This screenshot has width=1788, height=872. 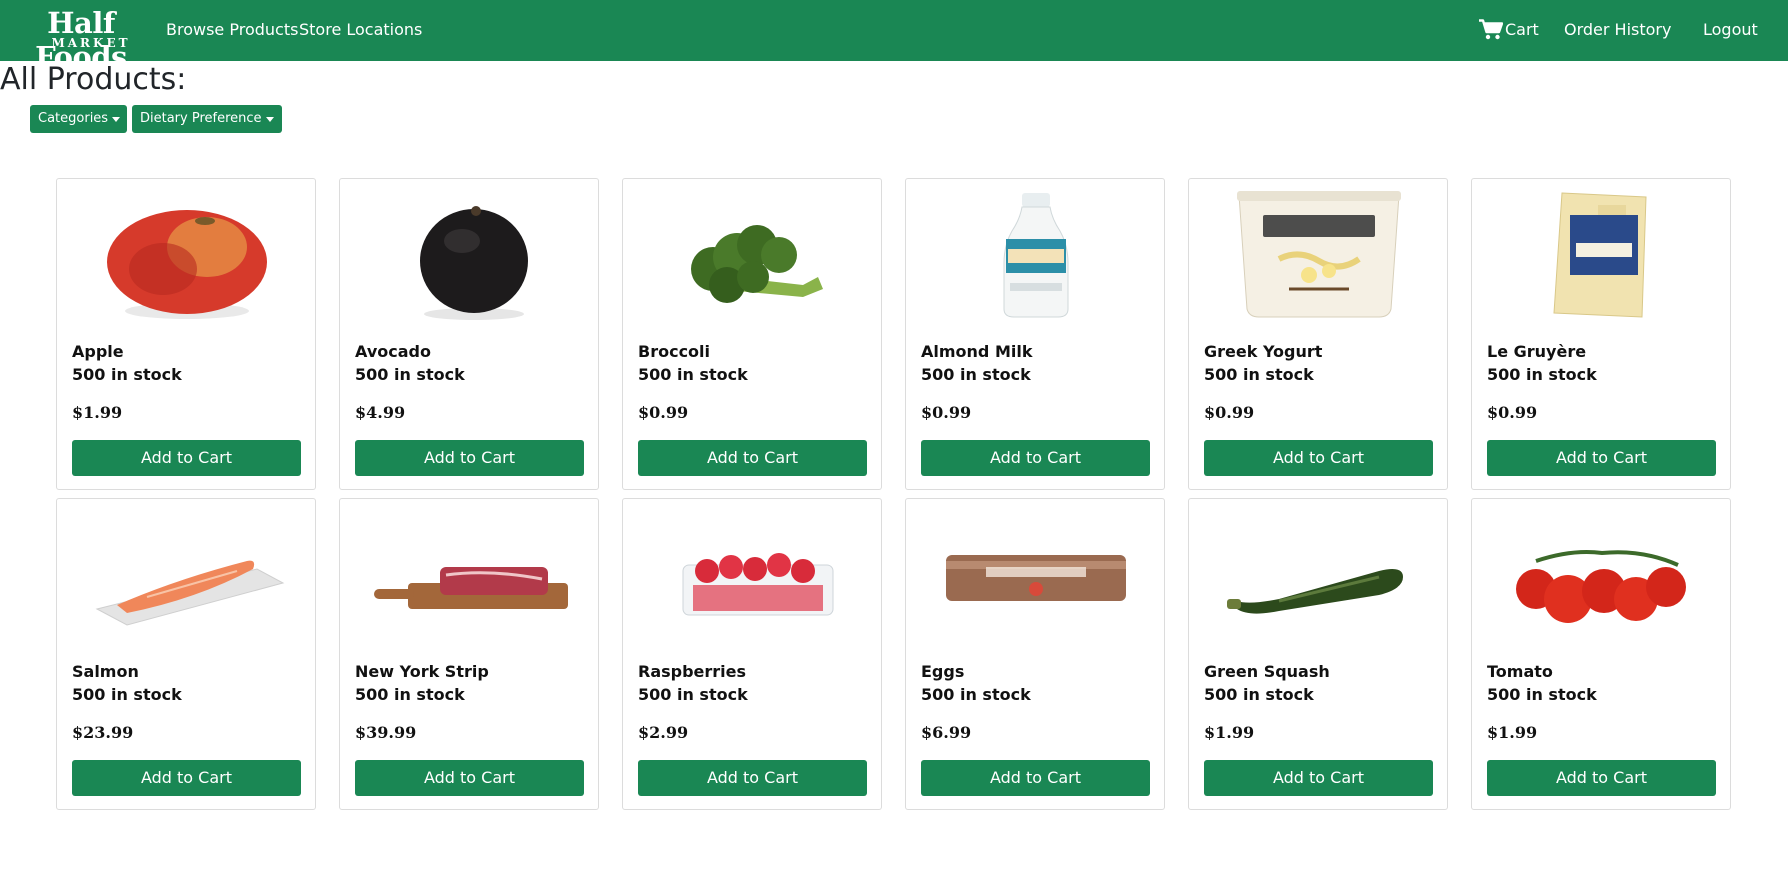 What do you see at coordinates (757, 264) in the screenshot?
I see `broccoli-image` at bounding box center [757, 264].